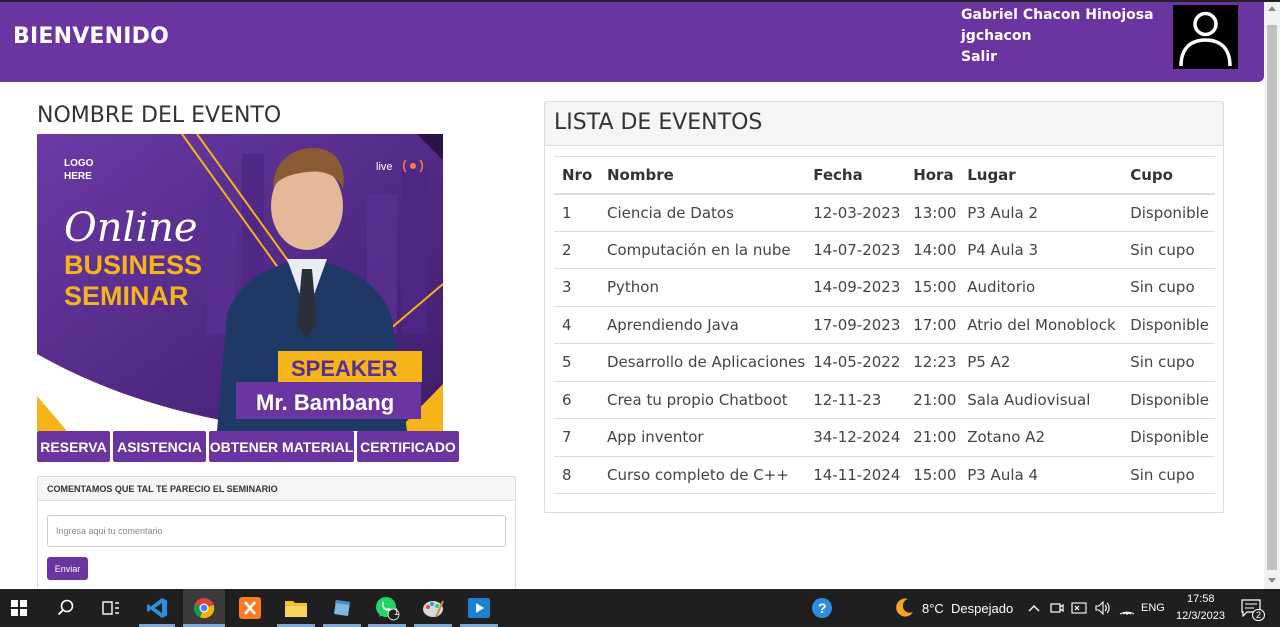 Image resolution: width=1280 pixels, height=627 pixels. I want to click on svg-text: live, so click(384, 167).